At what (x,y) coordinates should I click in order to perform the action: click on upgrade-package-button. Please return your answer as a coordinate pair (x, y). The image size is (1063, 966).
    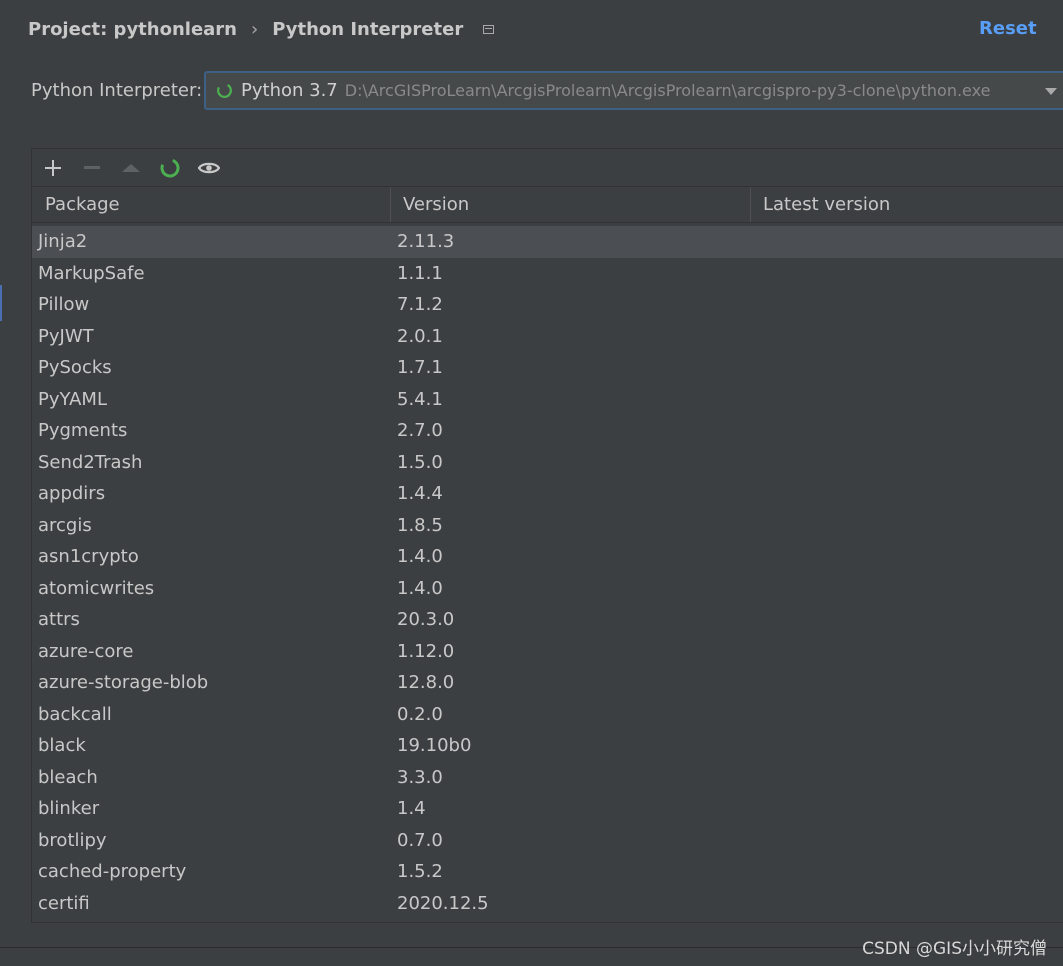
    Looking at the image, I should click on (130, 167).